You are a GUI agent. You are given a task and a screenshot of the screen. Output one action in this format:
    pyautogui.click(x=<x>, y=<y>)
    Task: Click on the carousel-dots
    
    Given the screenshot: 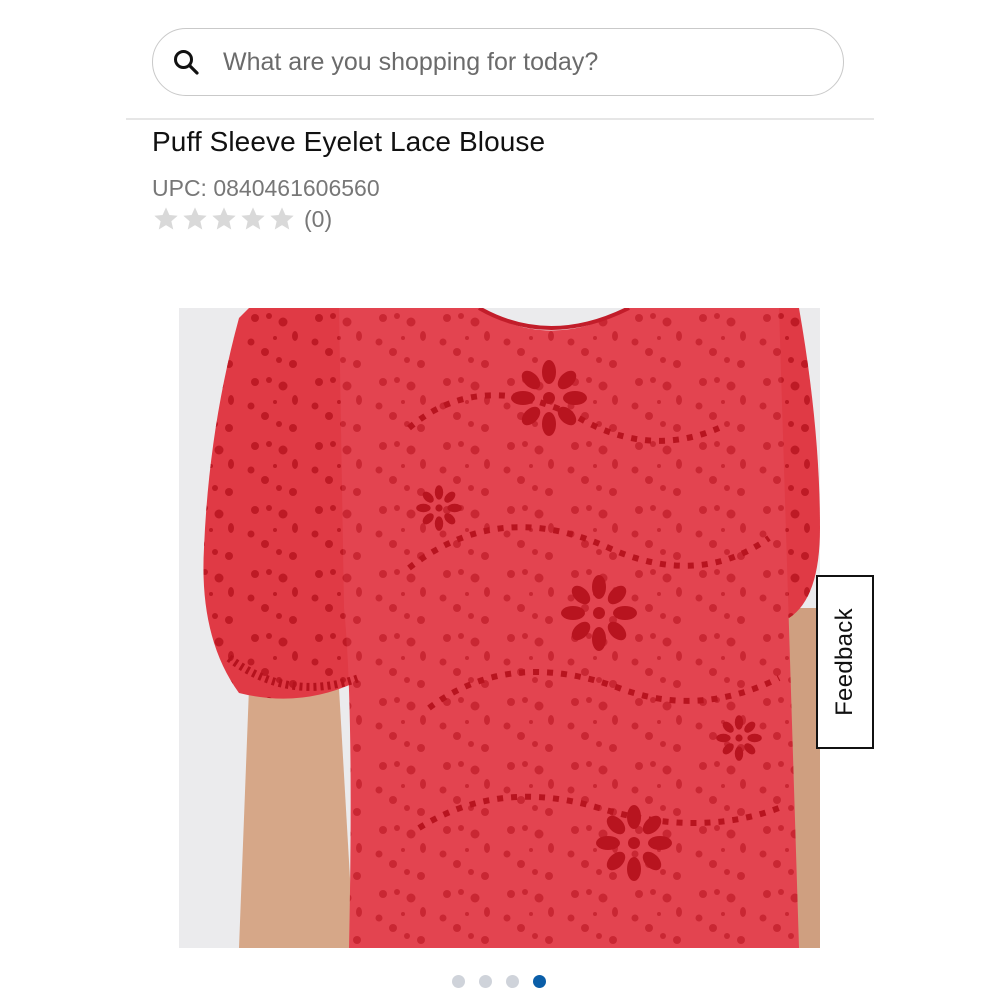 What is the action you would take?
    pyautogui.click(x=499, y=981)
    